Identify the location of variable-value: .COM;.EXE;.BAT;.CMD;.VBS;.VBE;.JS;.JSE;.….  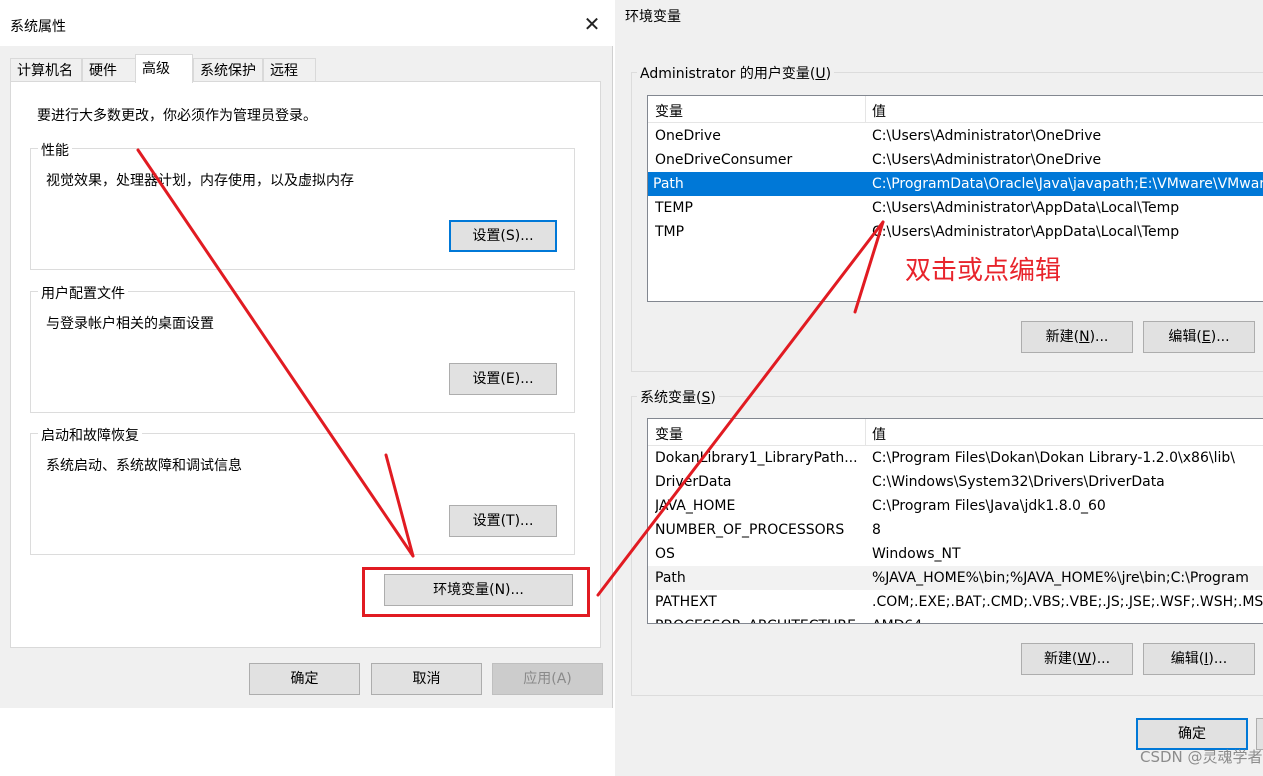
(1067, 602).